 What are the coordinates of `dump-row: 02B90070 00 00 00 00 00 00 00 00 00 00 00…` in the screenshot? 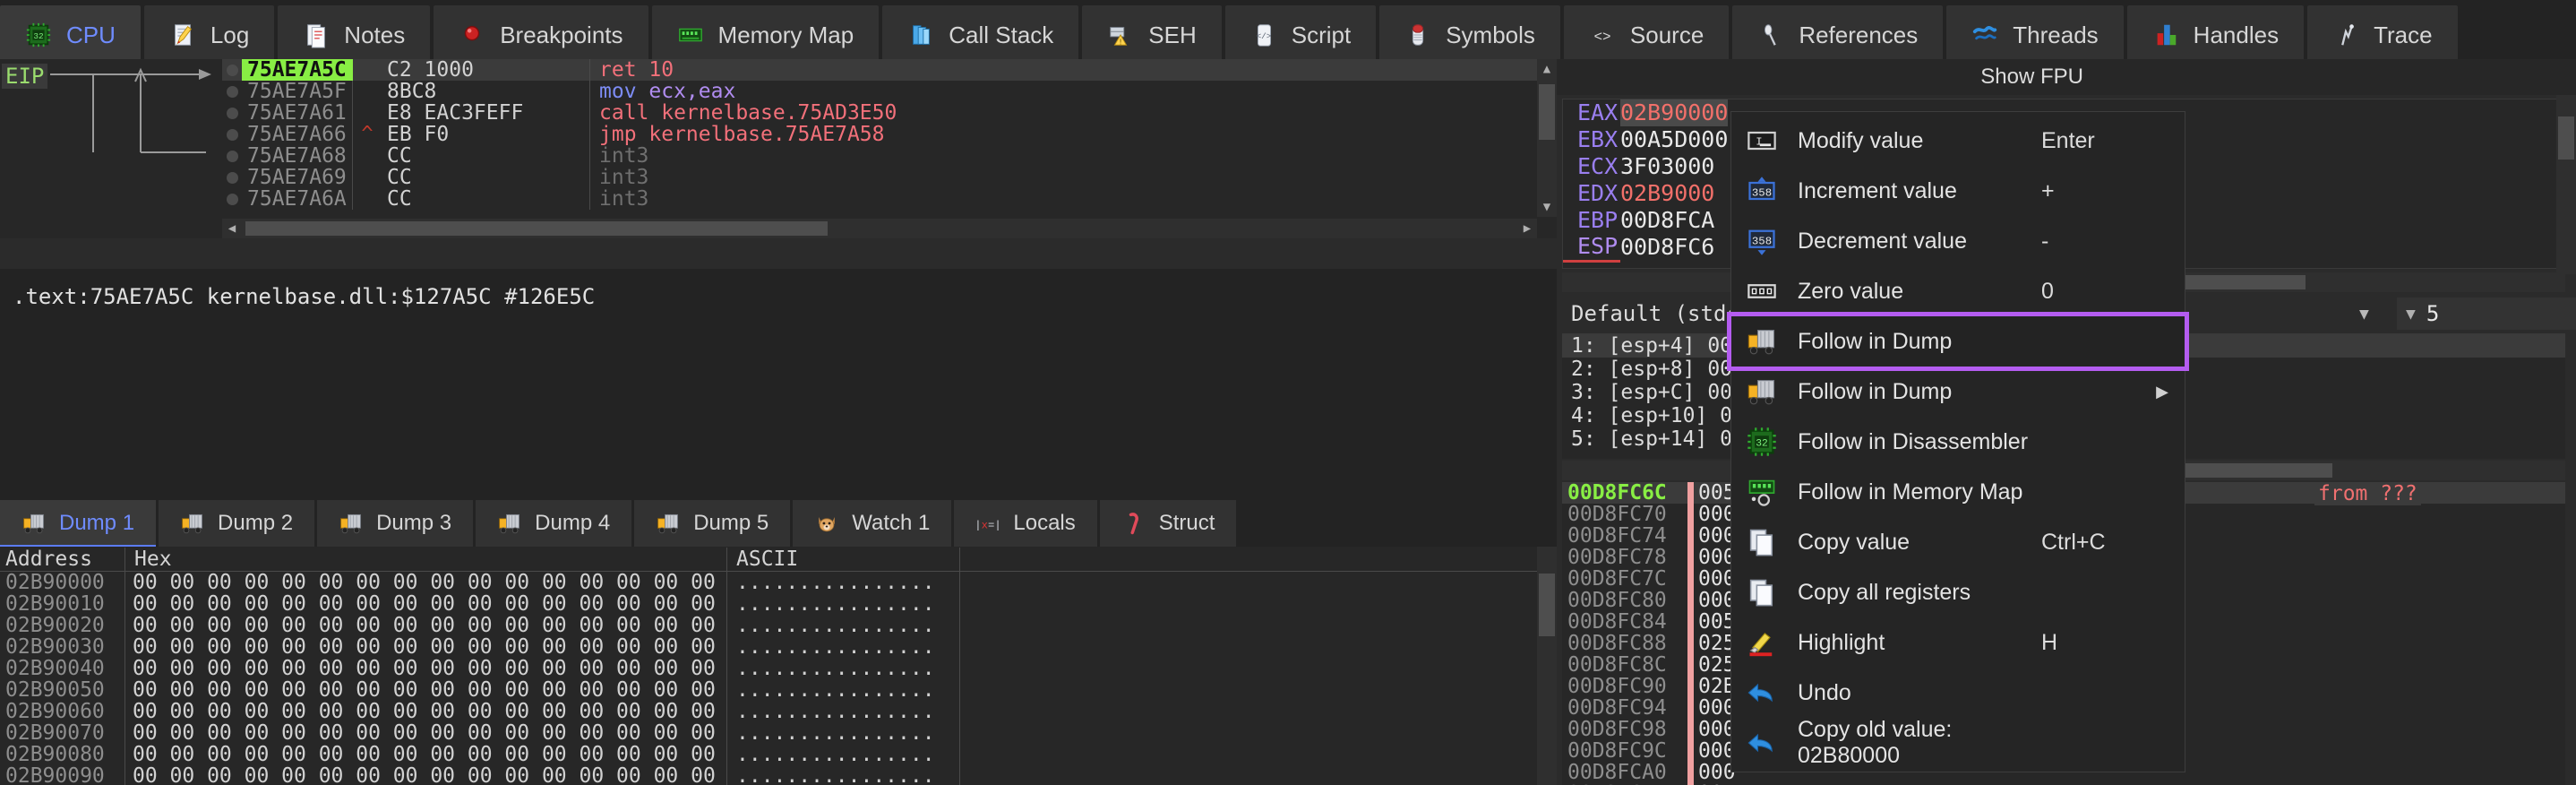 It's located at (778, 733).